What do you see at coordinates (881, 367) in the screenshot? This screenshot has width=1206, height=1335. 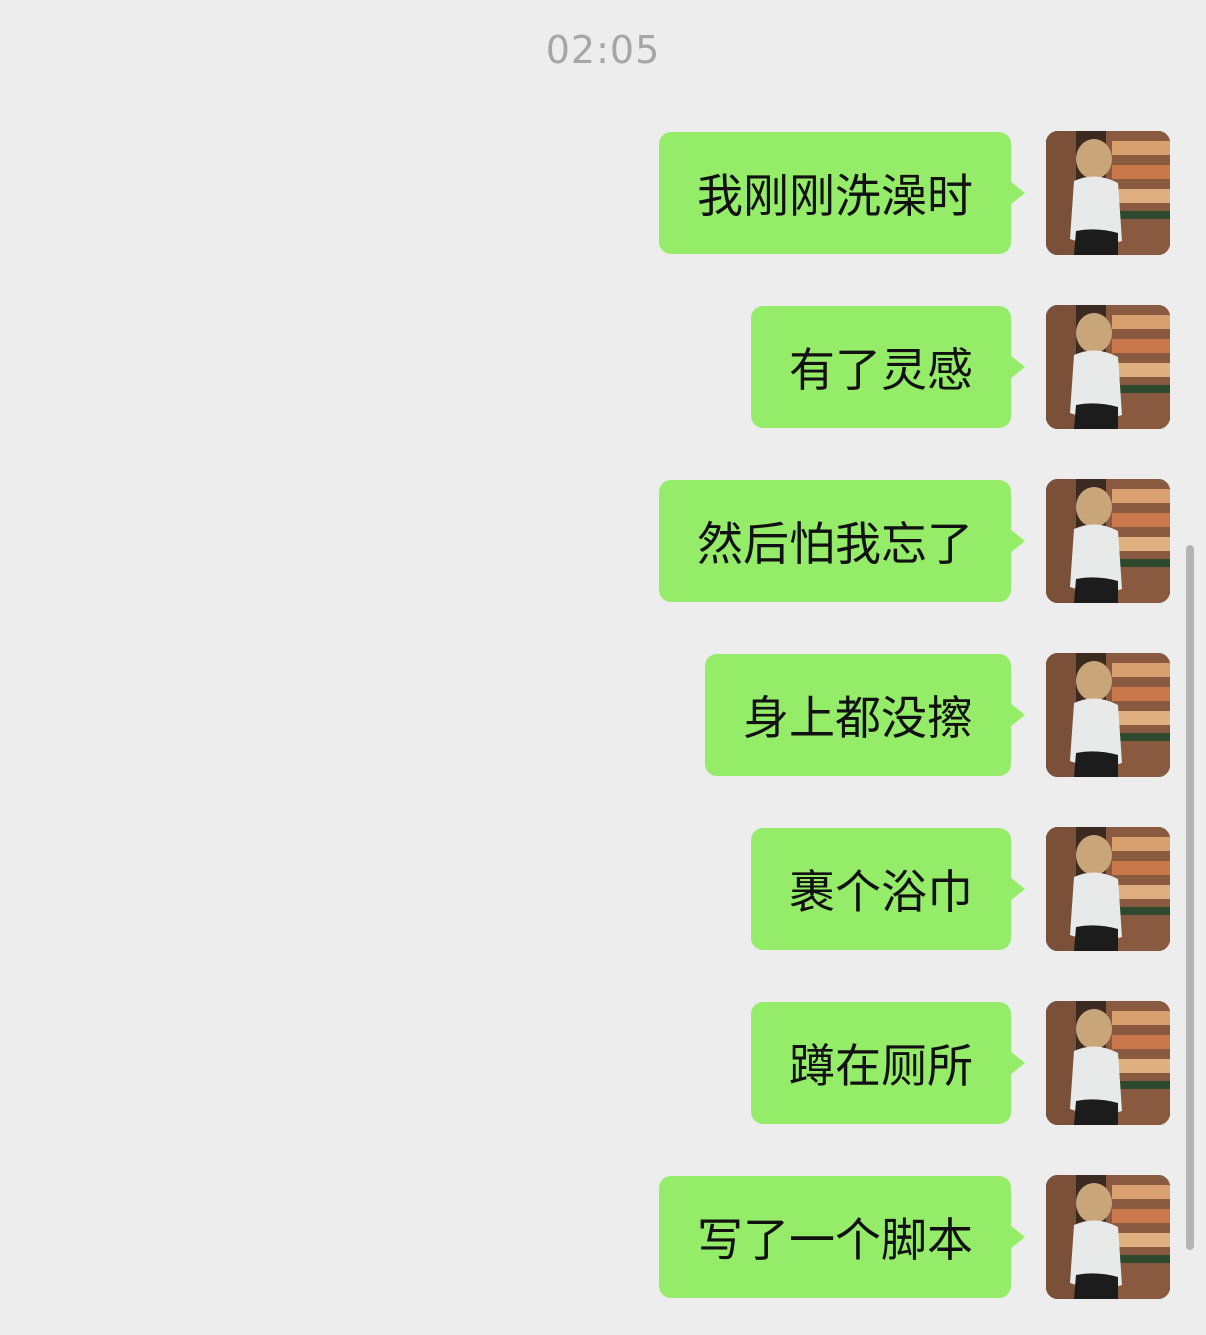 I see `message-bubble: 有了灵感` at bounding box center [881, 367].